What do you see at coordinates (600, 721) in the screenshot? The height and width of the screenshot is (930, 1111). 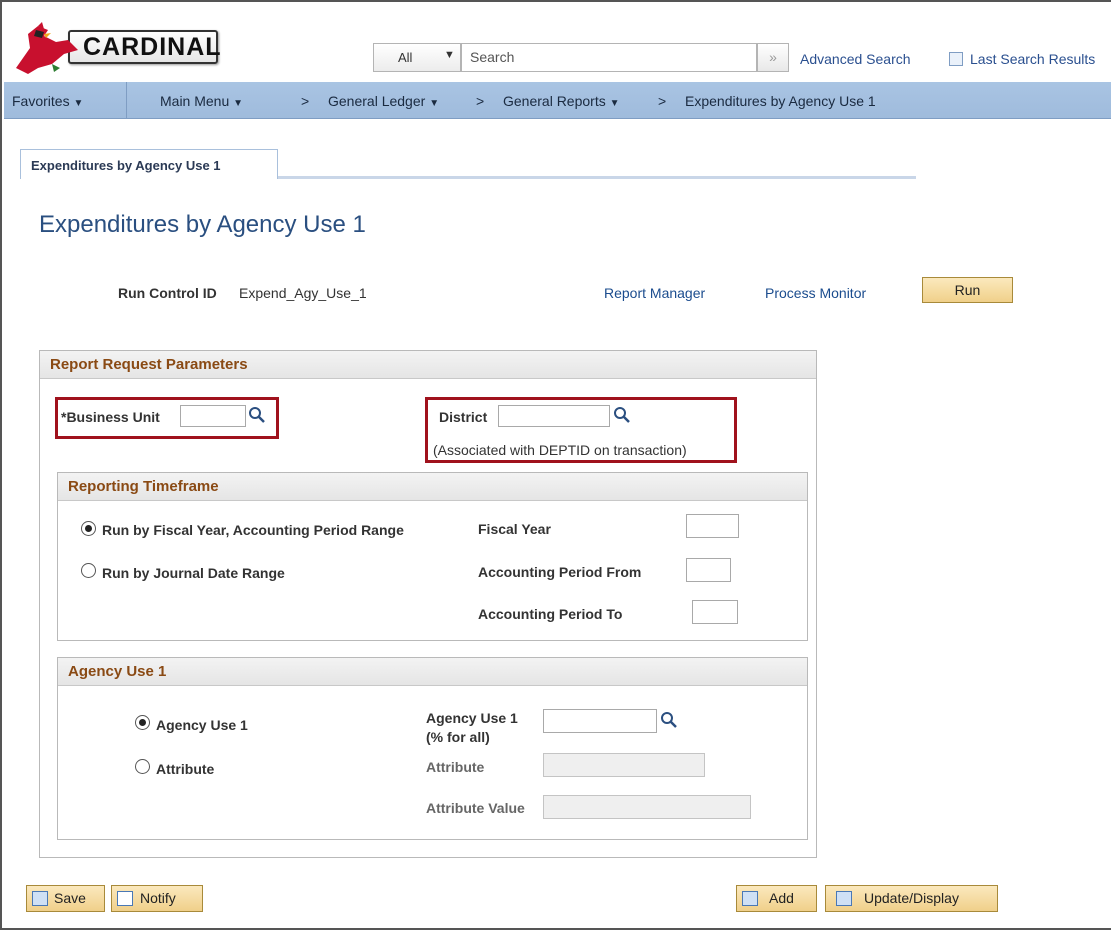 I see `agency-use-input` at bounding box center [600, 721].